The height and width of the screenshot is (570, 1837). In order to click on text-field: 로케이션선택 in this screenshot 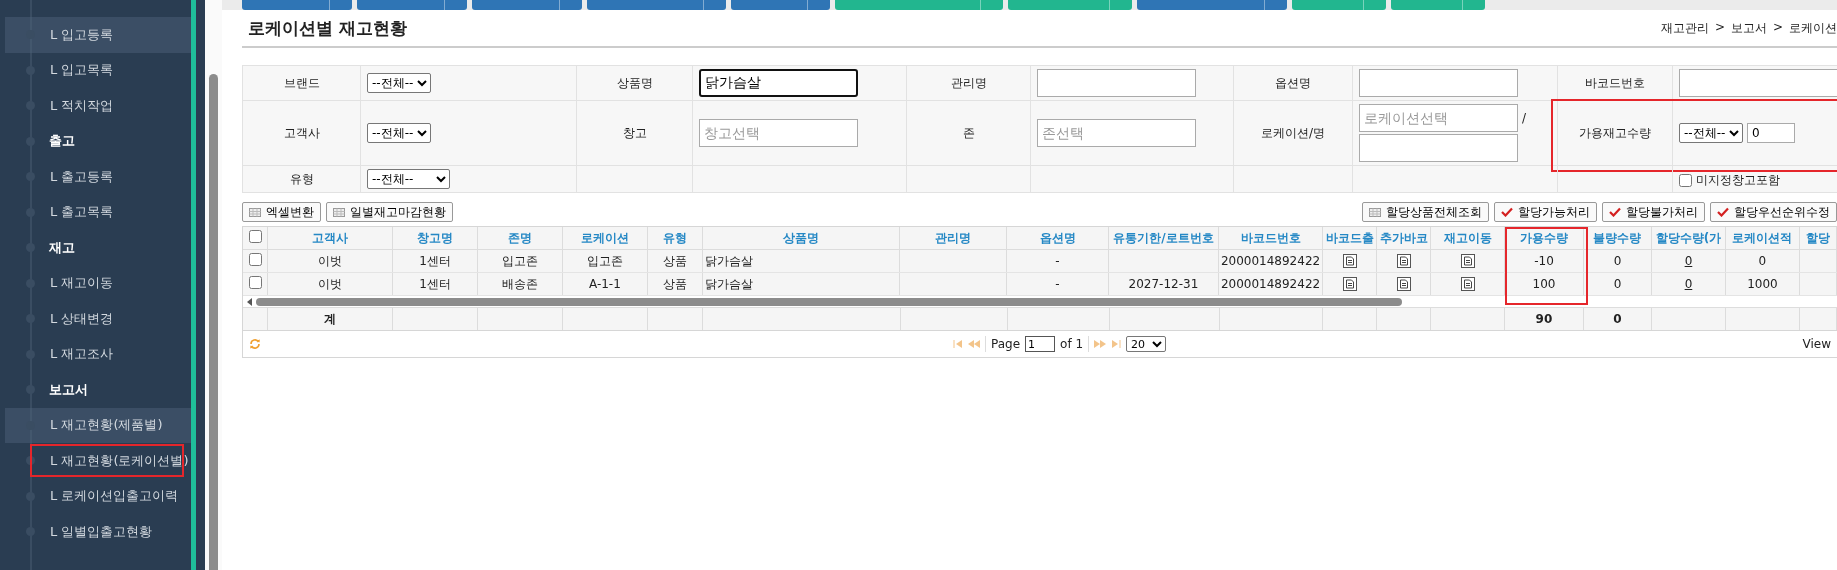, I will do `click(1438, 118)`.